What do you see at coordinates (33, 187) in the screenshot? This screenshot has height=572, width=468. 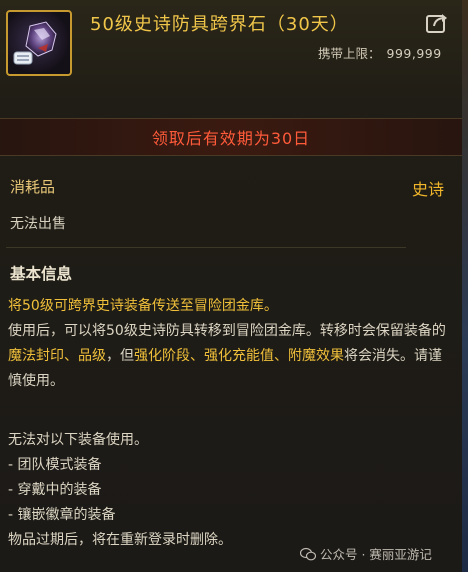 I see `item-type: 消耗品` at bounding box center [33, 187].